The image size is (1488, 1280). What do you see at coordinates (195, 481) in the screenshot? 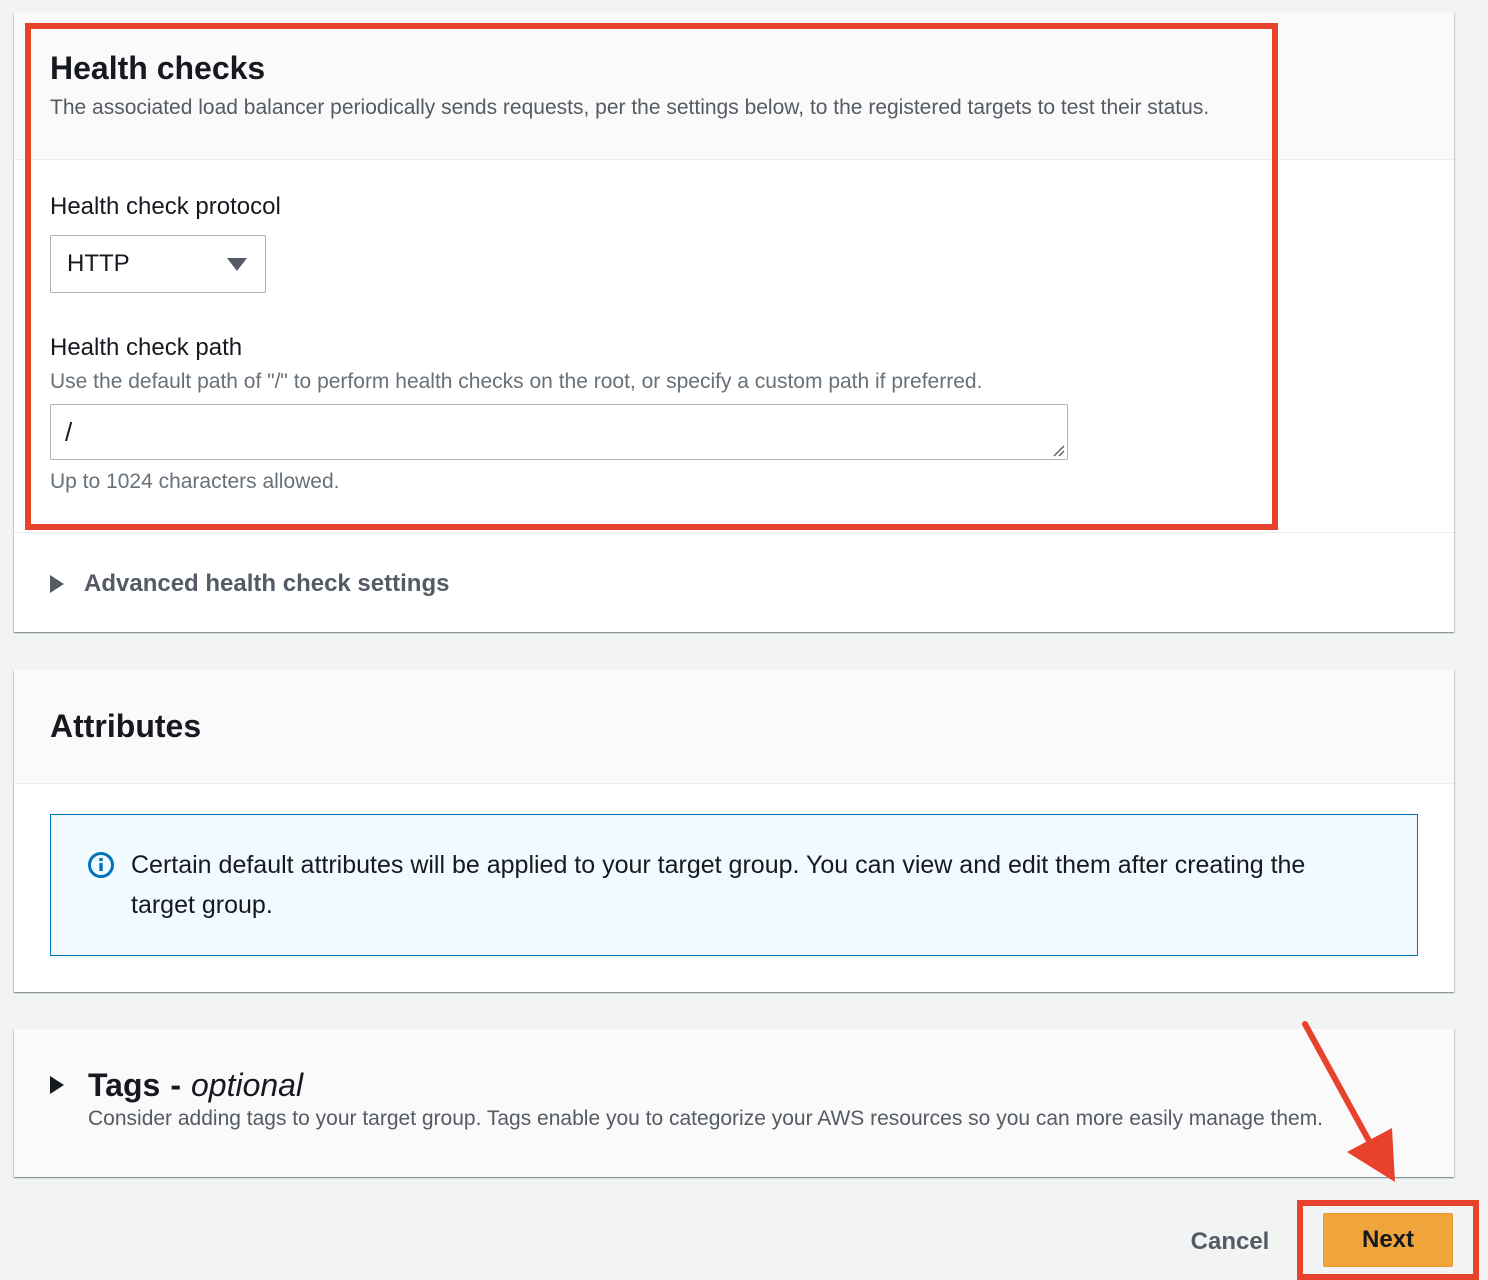
I see `health-check-path-constraint: Up to 1024 characters allowed.` at bounding box center [195, 481].